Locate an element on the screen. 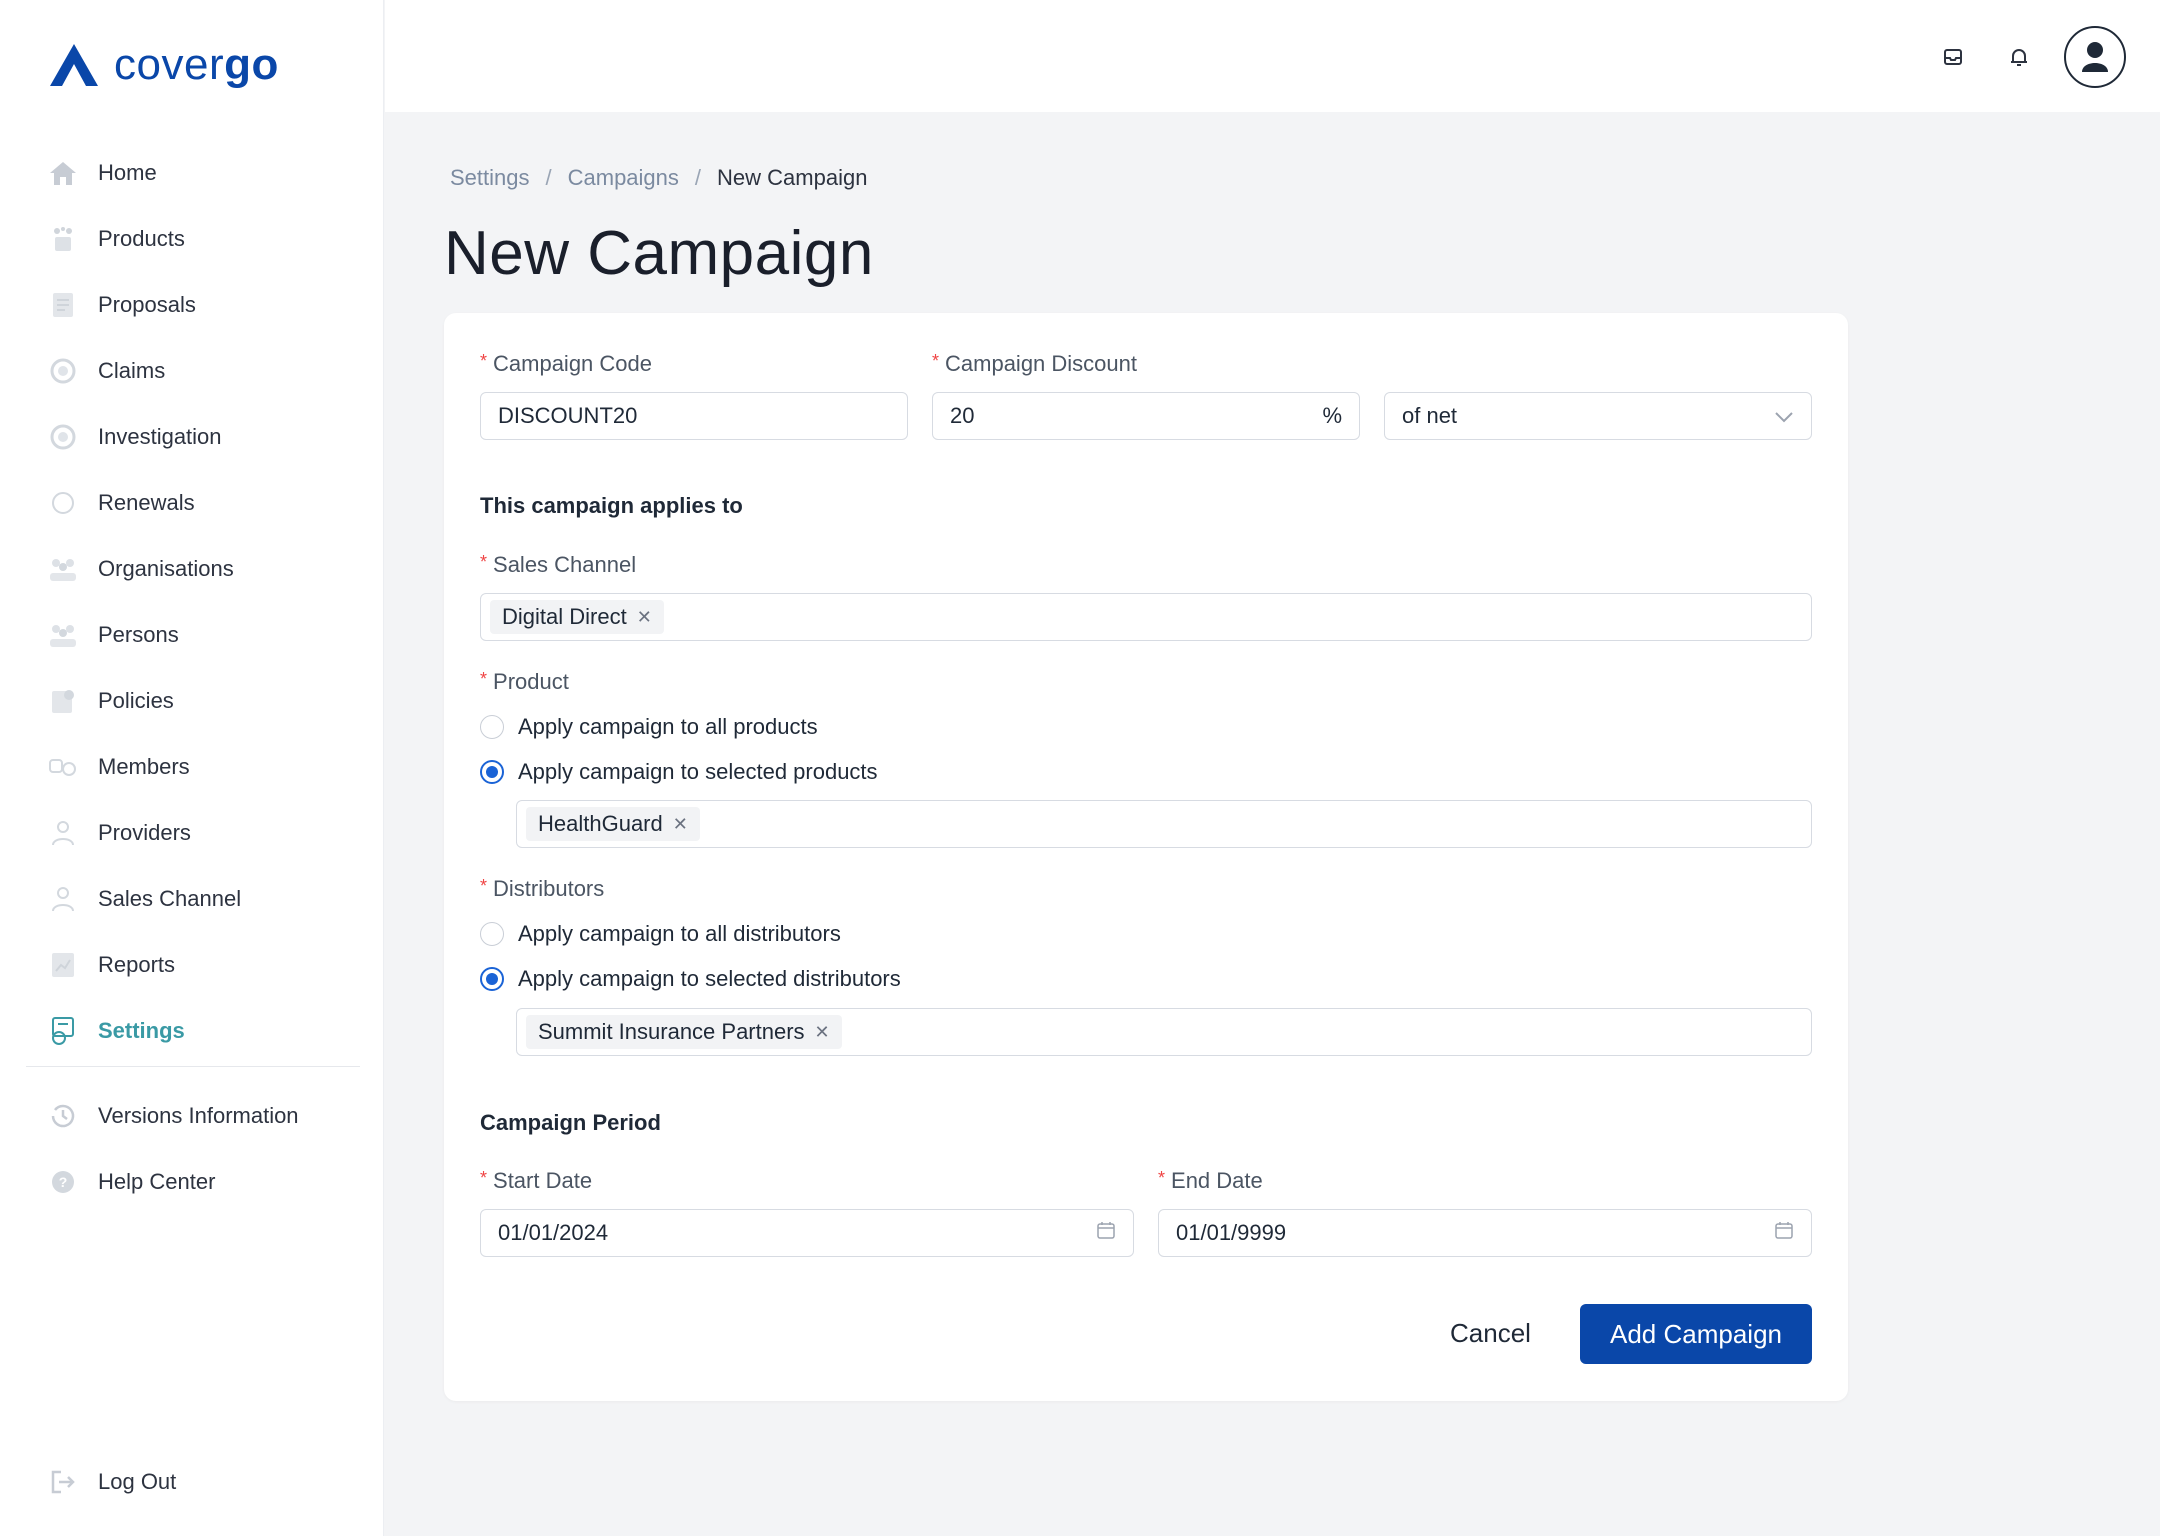  radio-label: Apply campaign to selected distributors is located at coordinates (709, 978).